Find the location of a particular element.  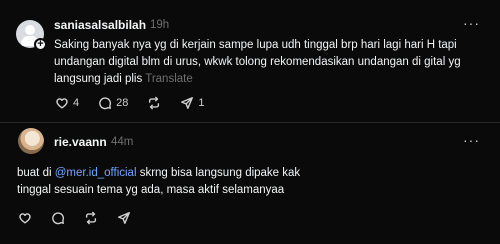

username: rie.vaann is located at coordinates (80, 142).